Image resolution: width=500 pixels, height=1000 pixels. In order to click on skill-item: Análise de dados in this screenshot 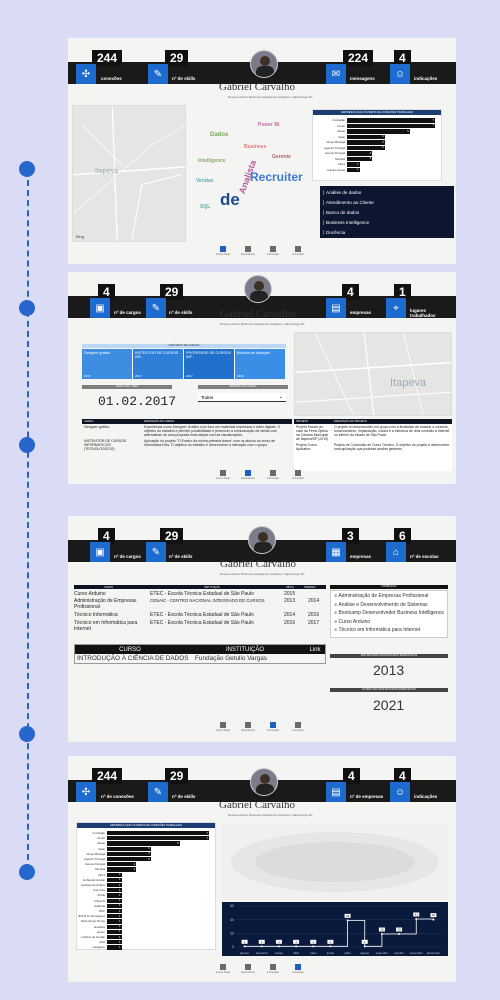, I will do `click(343, 192)`.